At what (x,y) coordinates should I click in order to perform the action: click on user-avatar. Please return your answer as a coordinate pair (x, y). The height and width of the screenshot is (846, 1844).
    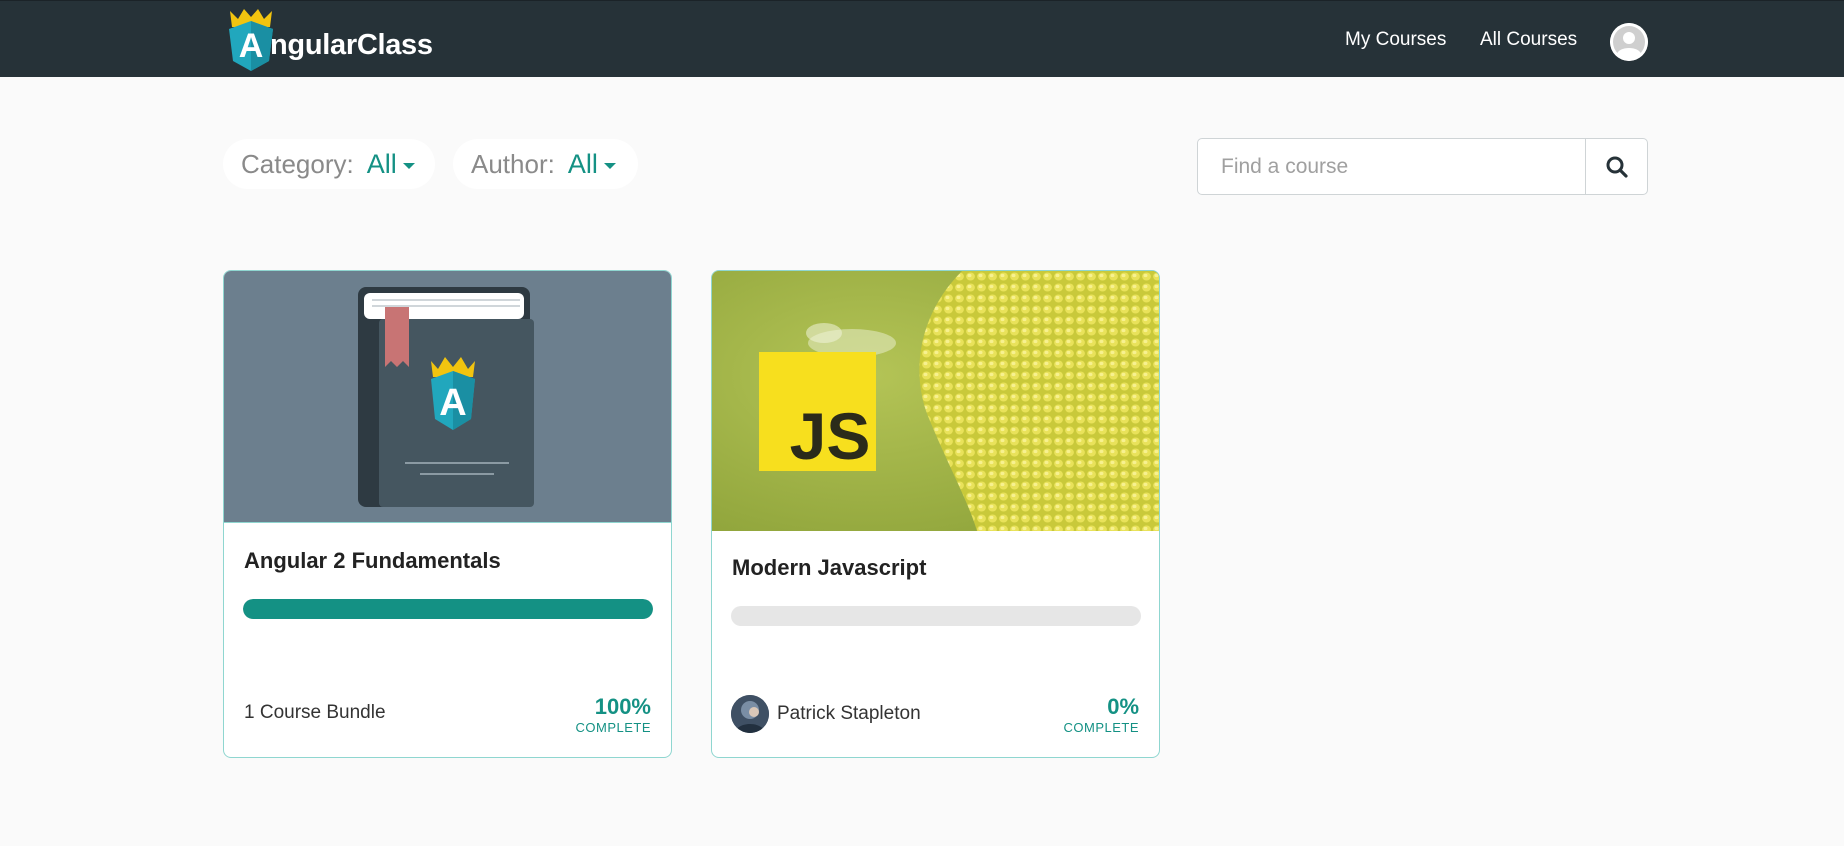
    Looking at the image, I should click on (1629, 42).